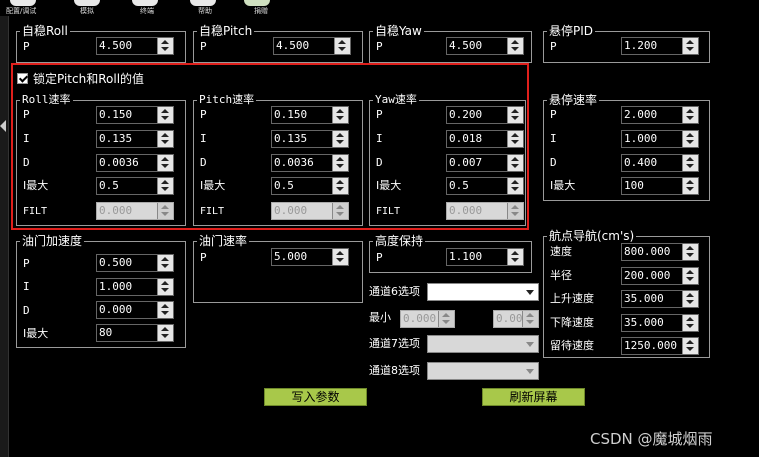  Describe the element at coordinates (135, 287) in the screenshot. I see `throttle-accel-i-input: 1.000` at that location.